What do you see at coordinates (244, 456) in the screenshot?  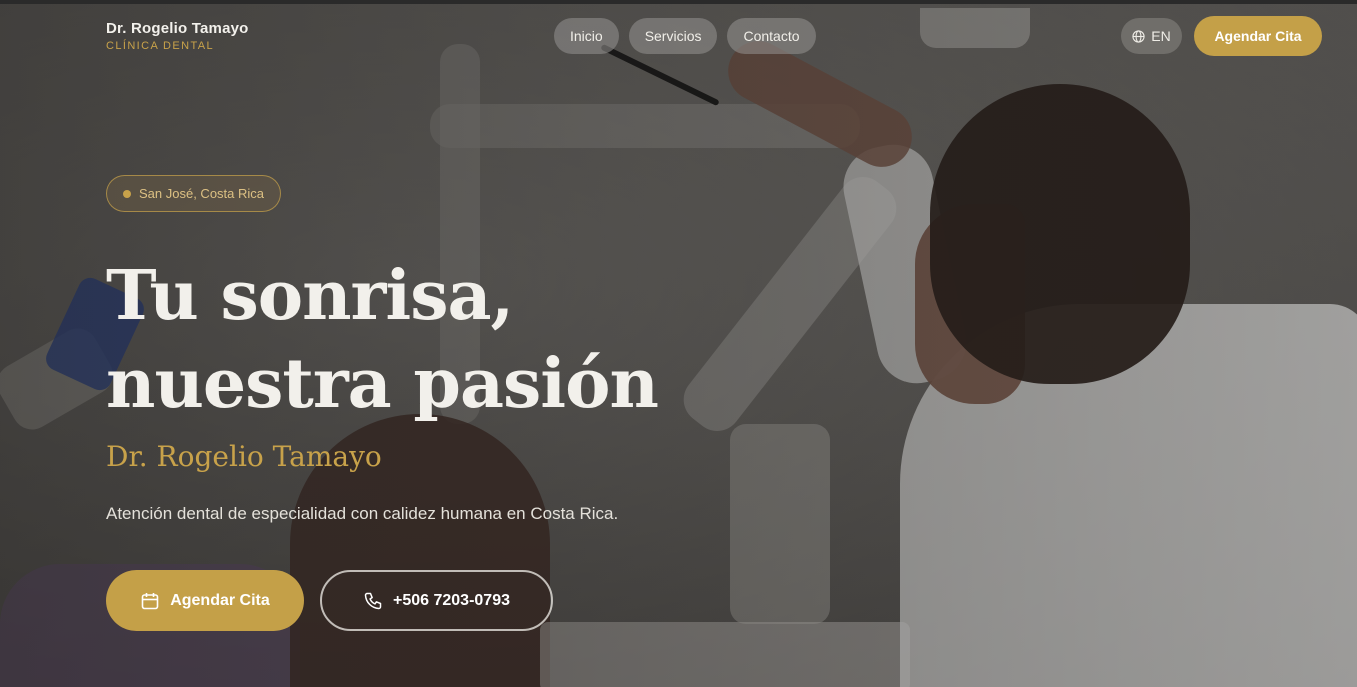 I see `doctor-name: Dr. Rogelio Tamayo` at bounding box center [244, 456].